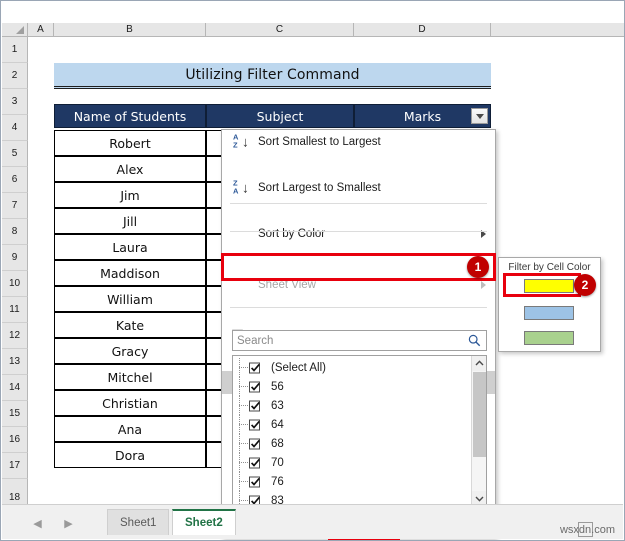 The image size is (625, 541). Describe the element at coordinates (549, 304) in the screenshot. I see `filter-by-cell-color-submenu: Filter by Cell Color` at that location.